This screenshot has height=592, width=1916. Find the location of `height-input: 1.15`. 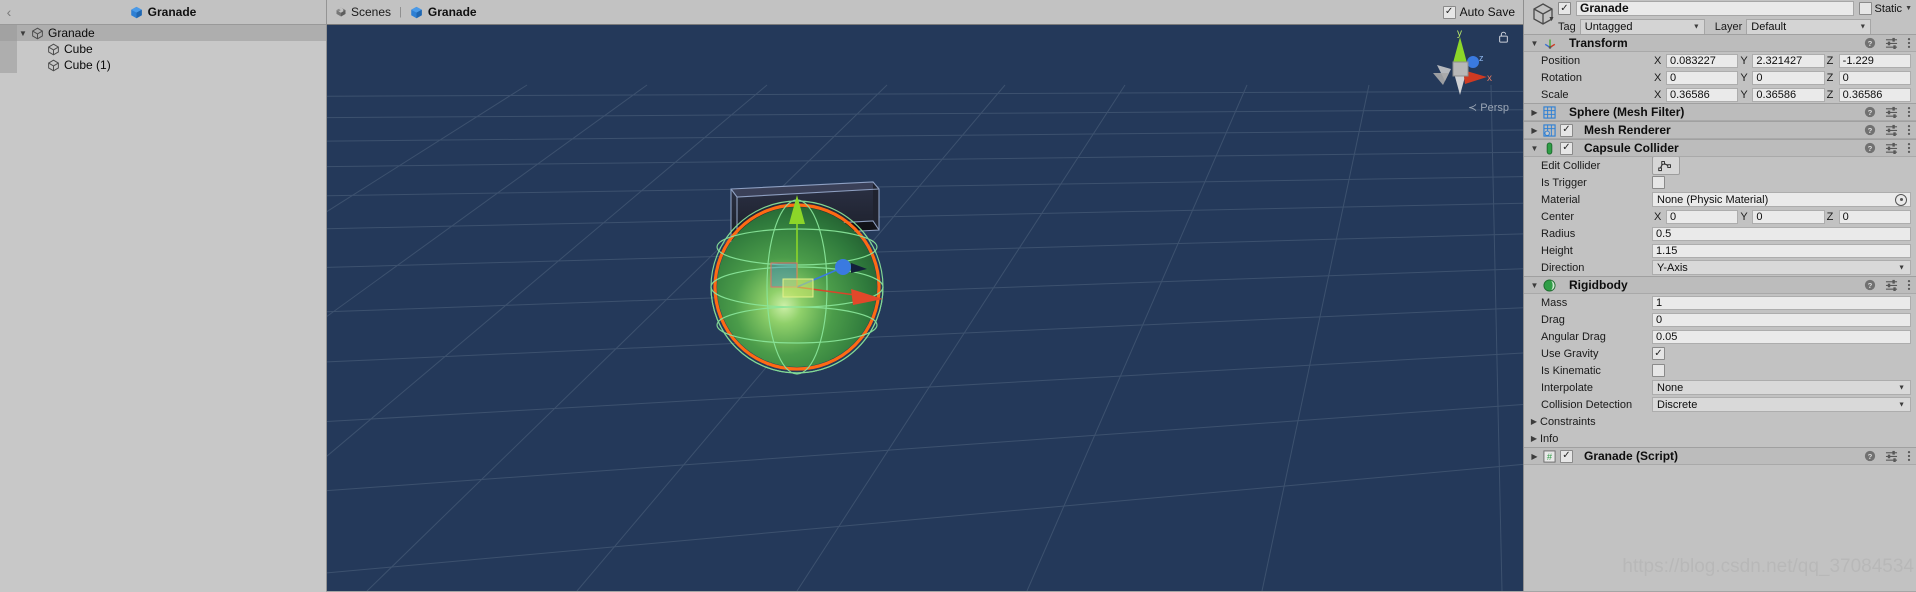

height-input: 1.15 is located at coordinates (1781, 250).